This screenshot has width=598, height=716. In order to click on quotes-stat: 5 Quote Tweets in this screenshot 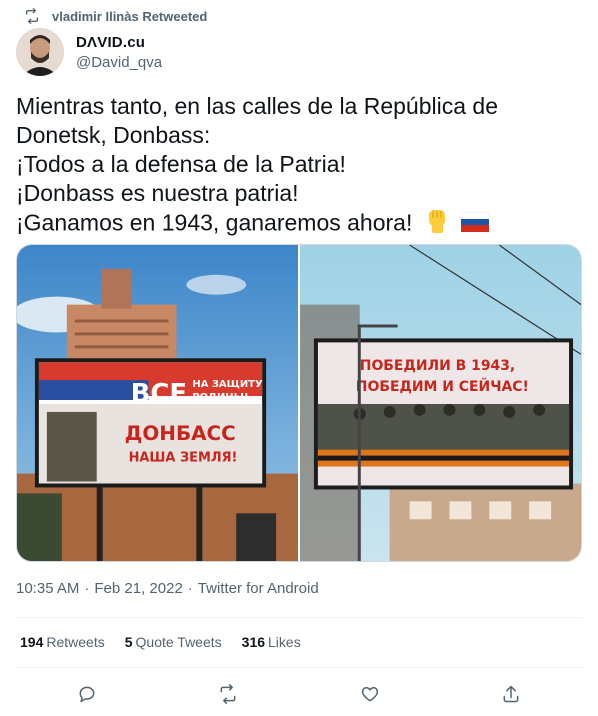, I will do `click(173, 642)`.